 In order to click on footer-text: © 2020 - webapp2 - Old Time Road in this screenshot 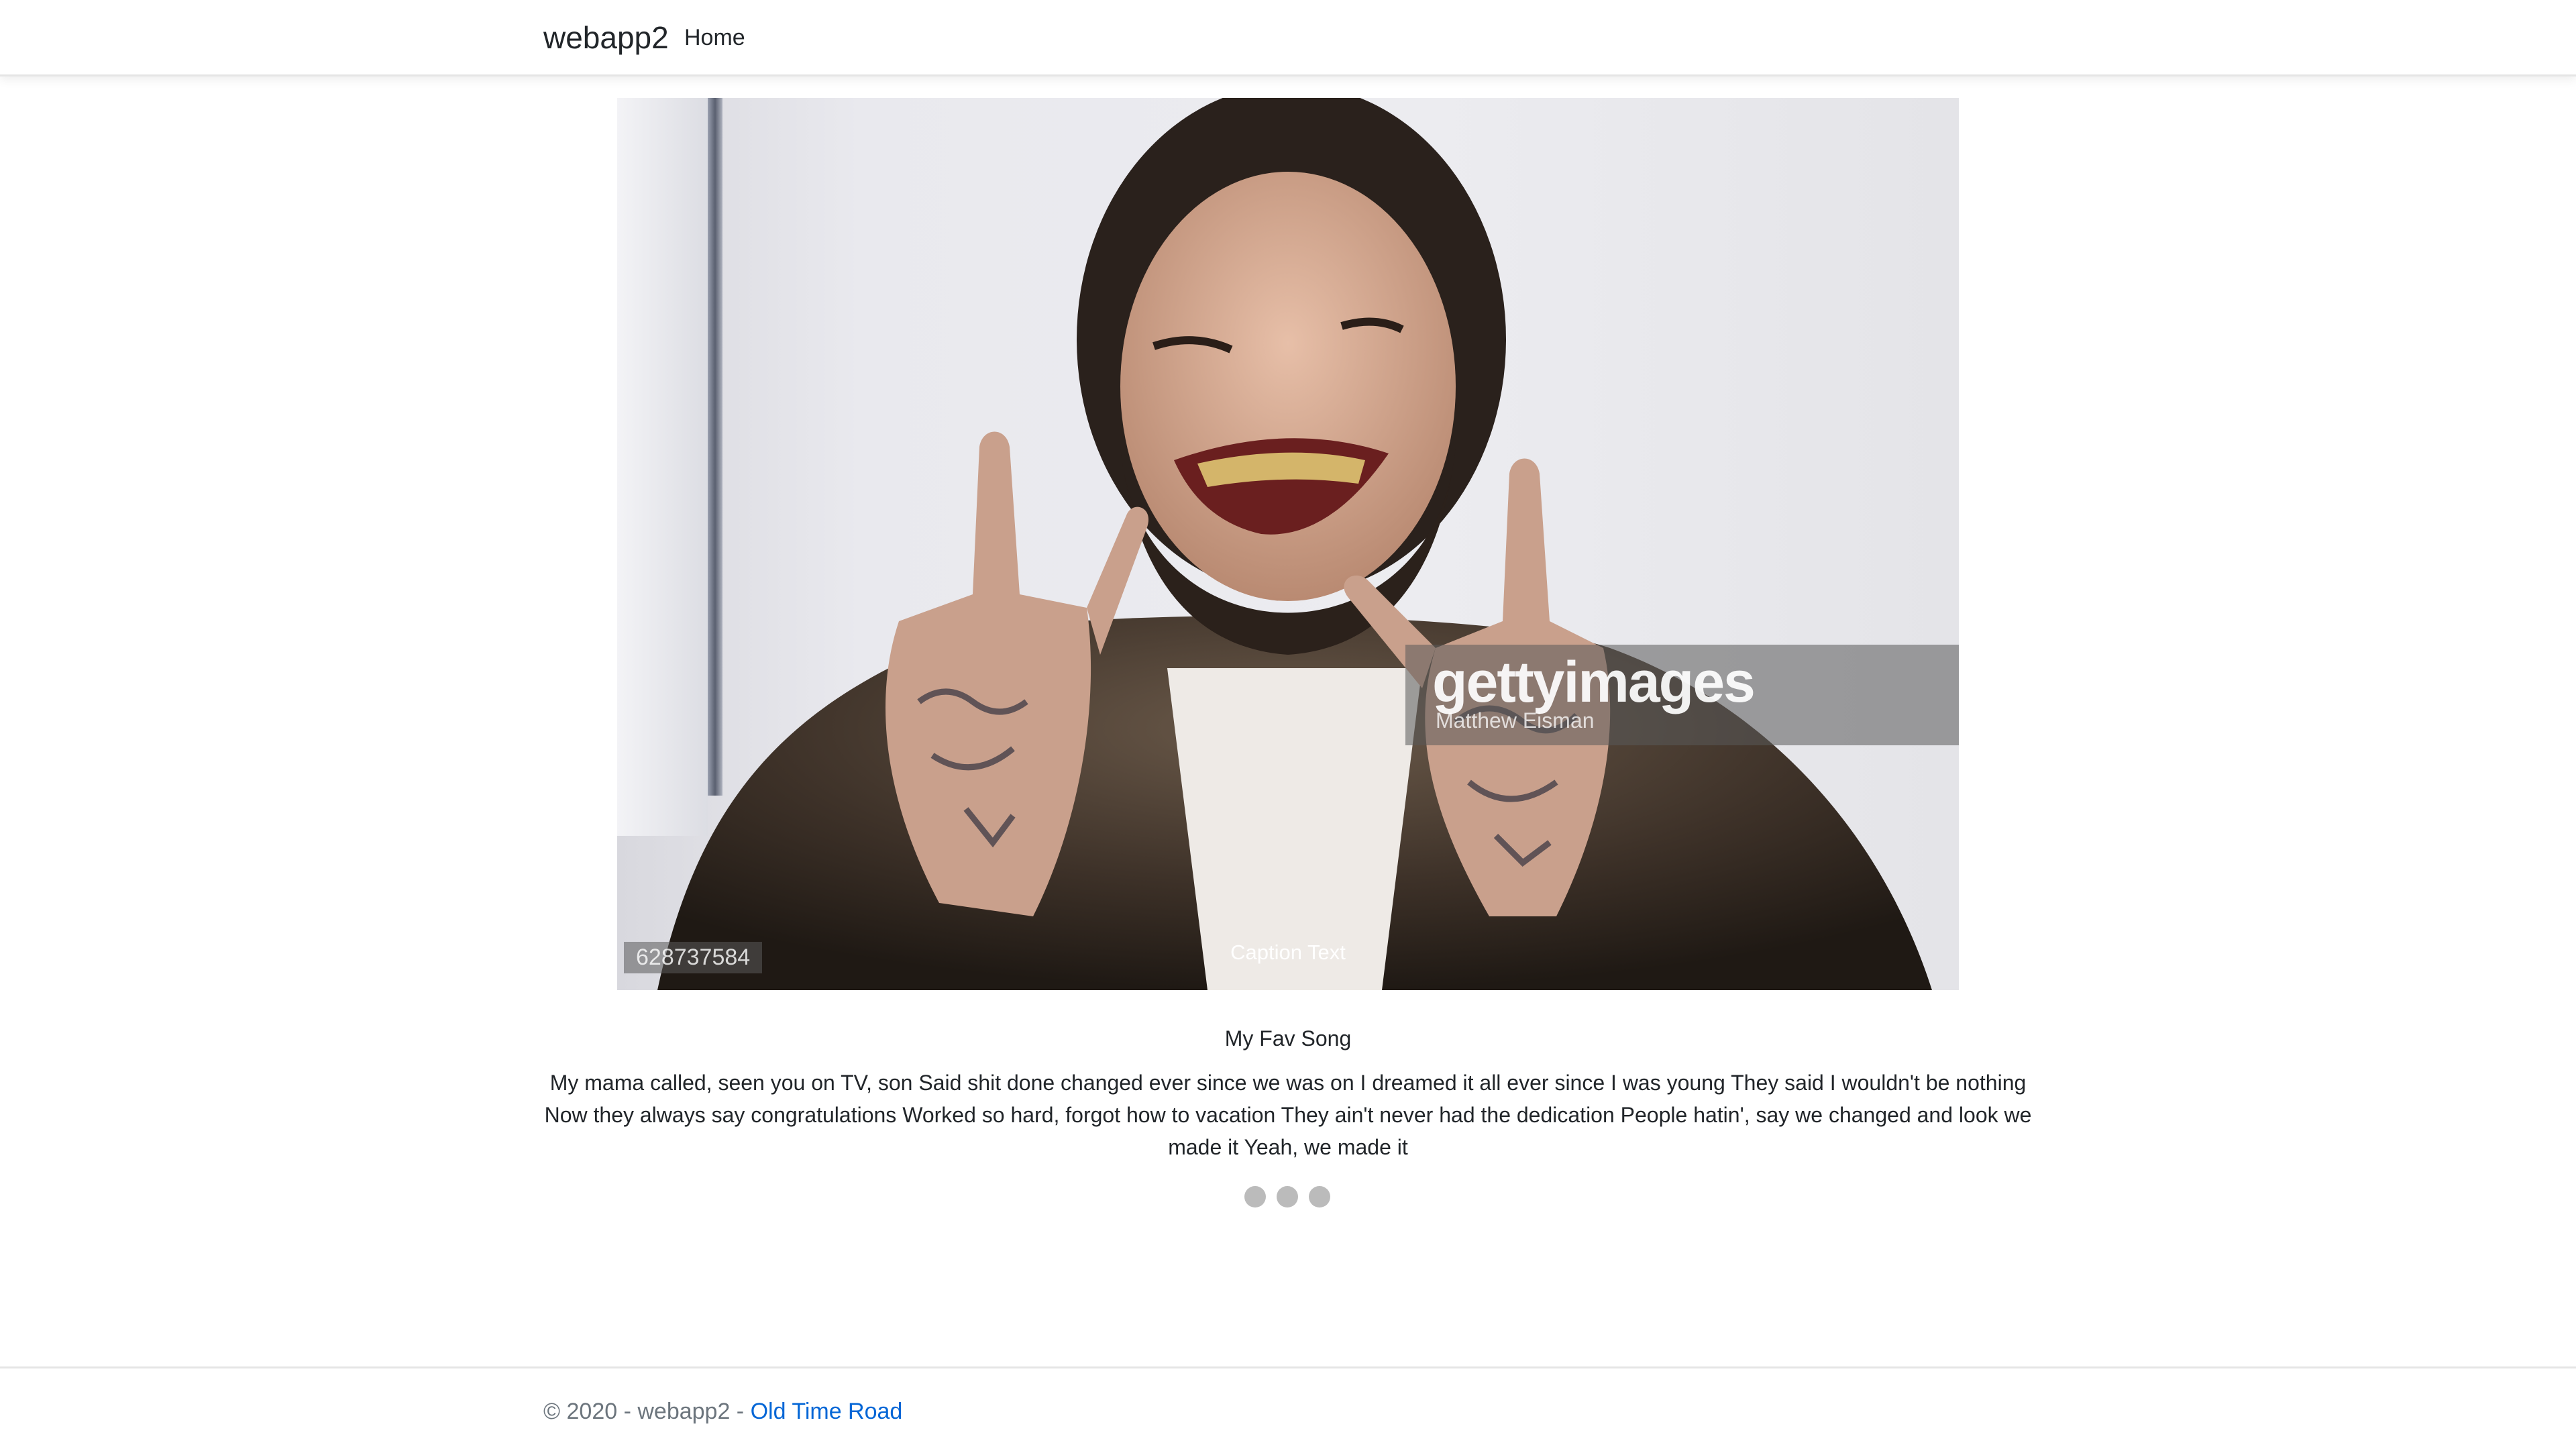, I will do `click(722, 1411)`.